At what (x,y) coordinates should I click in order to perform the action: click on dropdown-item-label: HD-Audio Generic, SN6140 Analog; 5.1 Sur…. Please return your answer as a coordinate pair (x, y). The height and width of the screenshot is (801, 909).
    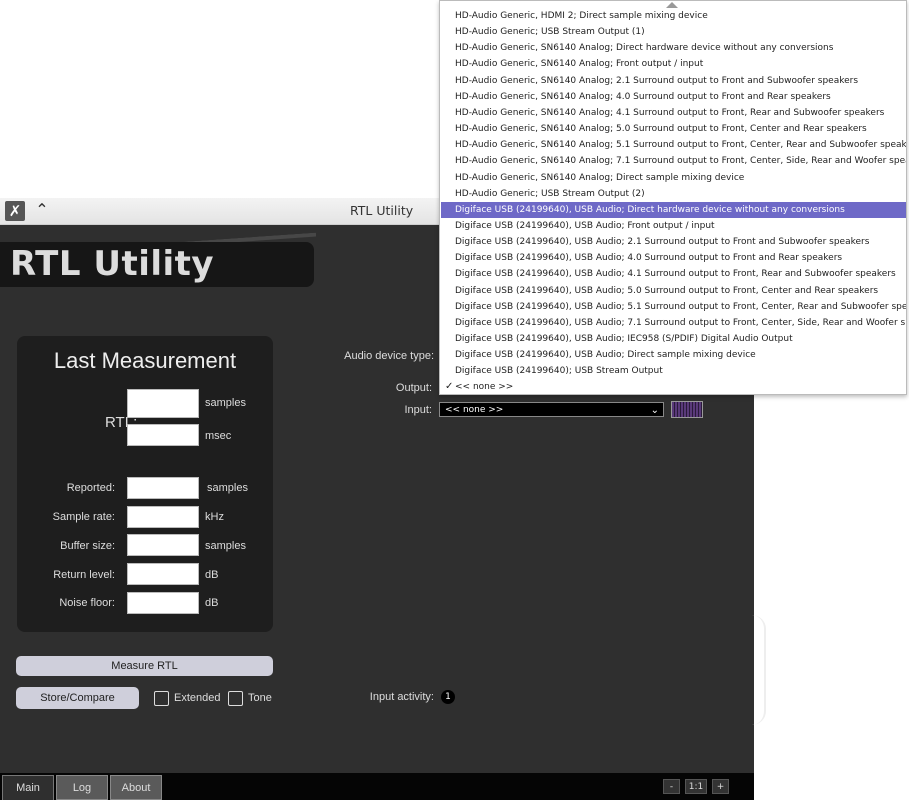
    Looking at the image, I should click on (680, 145).